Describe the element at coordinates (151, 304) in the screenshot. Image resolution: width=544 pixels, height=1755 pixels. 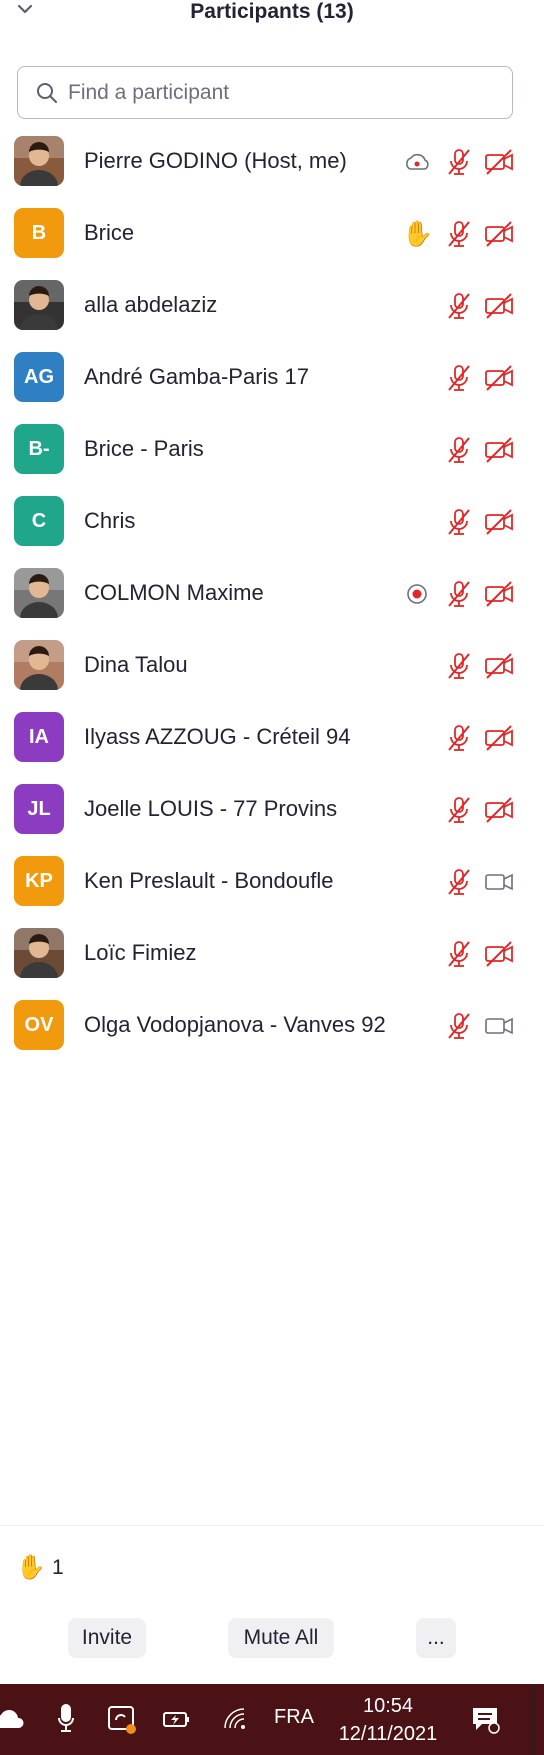
I see `participant-name: alla abdelaziz` at that location.